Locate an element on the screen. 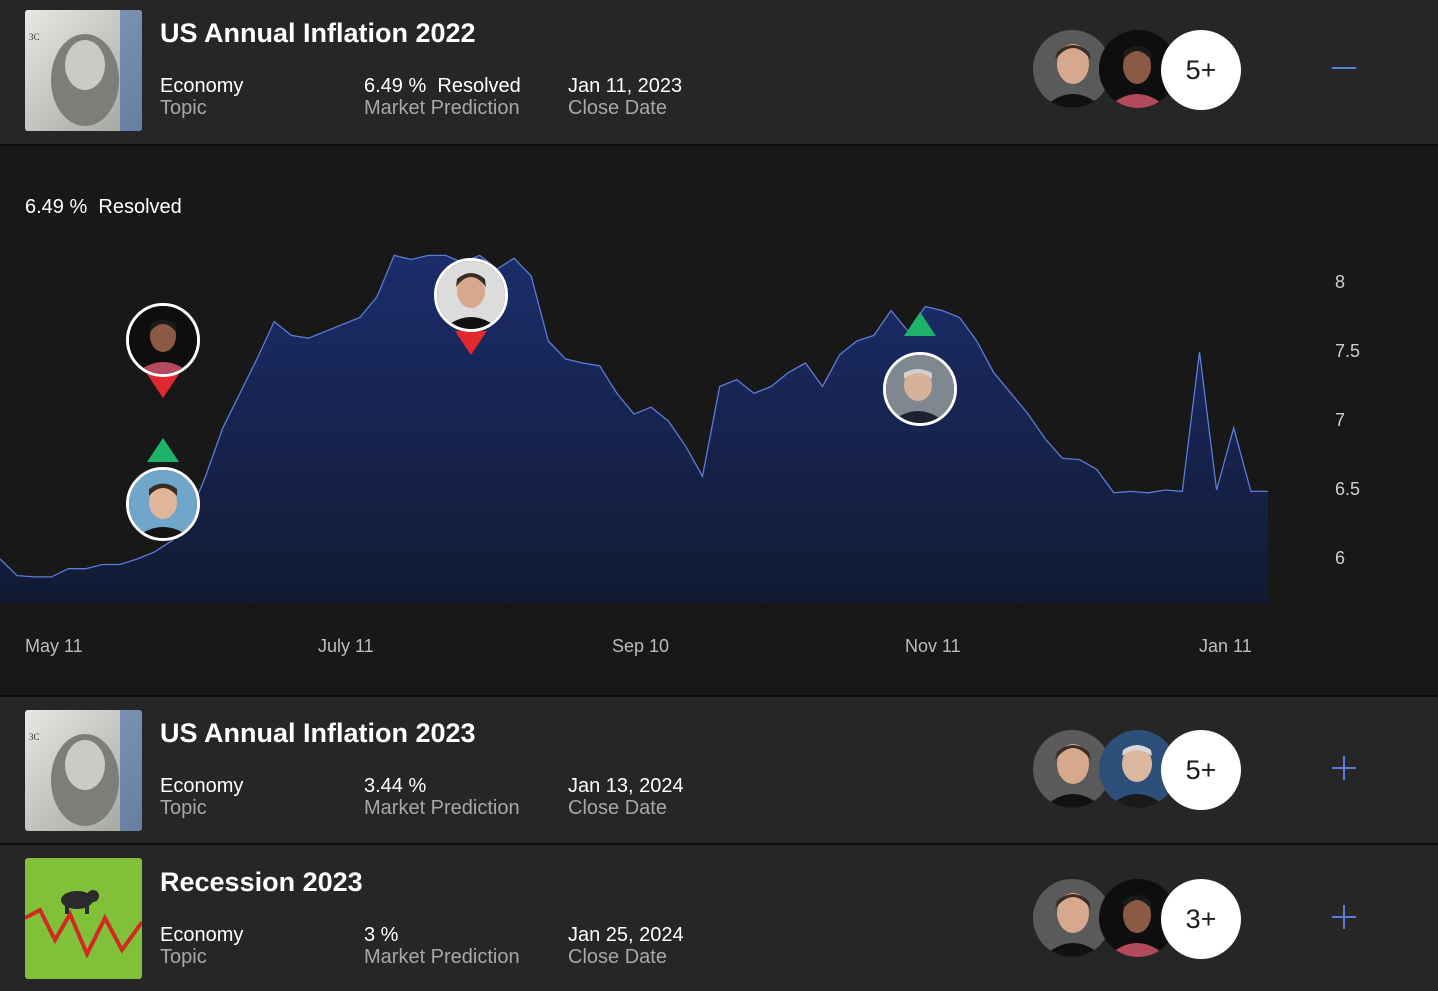 This screenshot has width=1438, height=991. y-axis-tick: 7.5 is located at coordinates (1348, 351).